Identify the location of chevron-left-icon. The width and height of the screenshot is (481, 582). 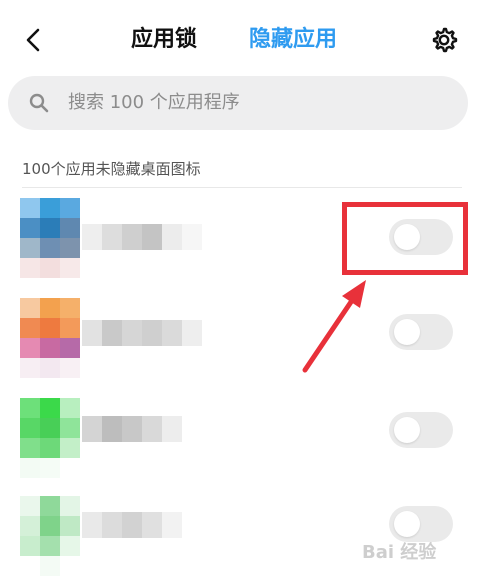
(33, 40).